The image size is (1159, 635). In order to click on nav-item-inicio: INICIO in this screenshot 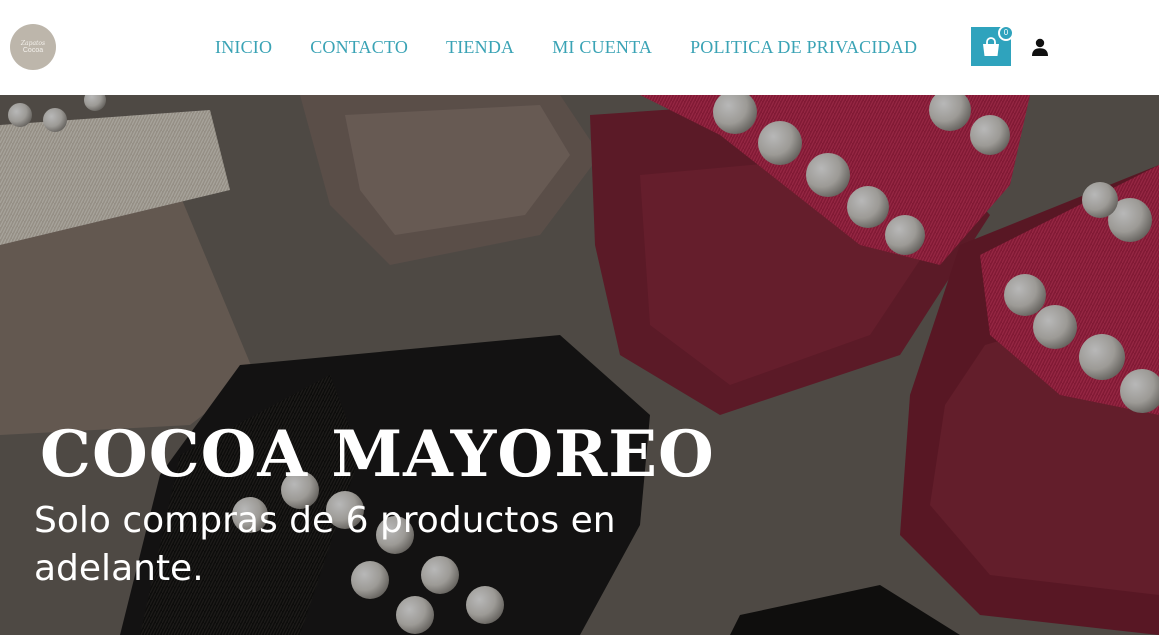, I will do `click(243, 47)`.